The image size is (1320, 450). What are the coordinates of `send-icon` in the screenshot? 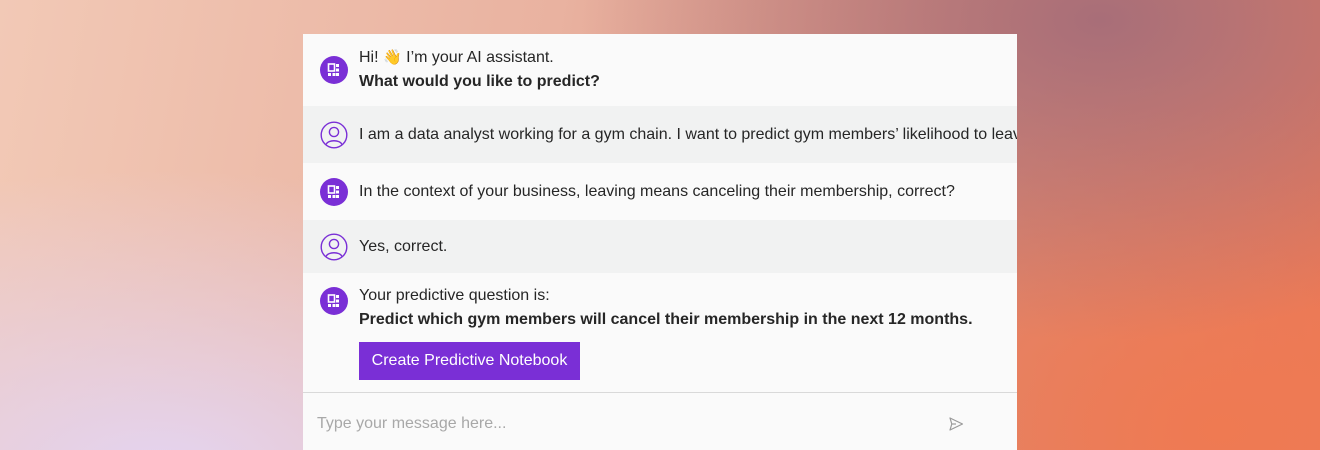 It's located at (956, 424).